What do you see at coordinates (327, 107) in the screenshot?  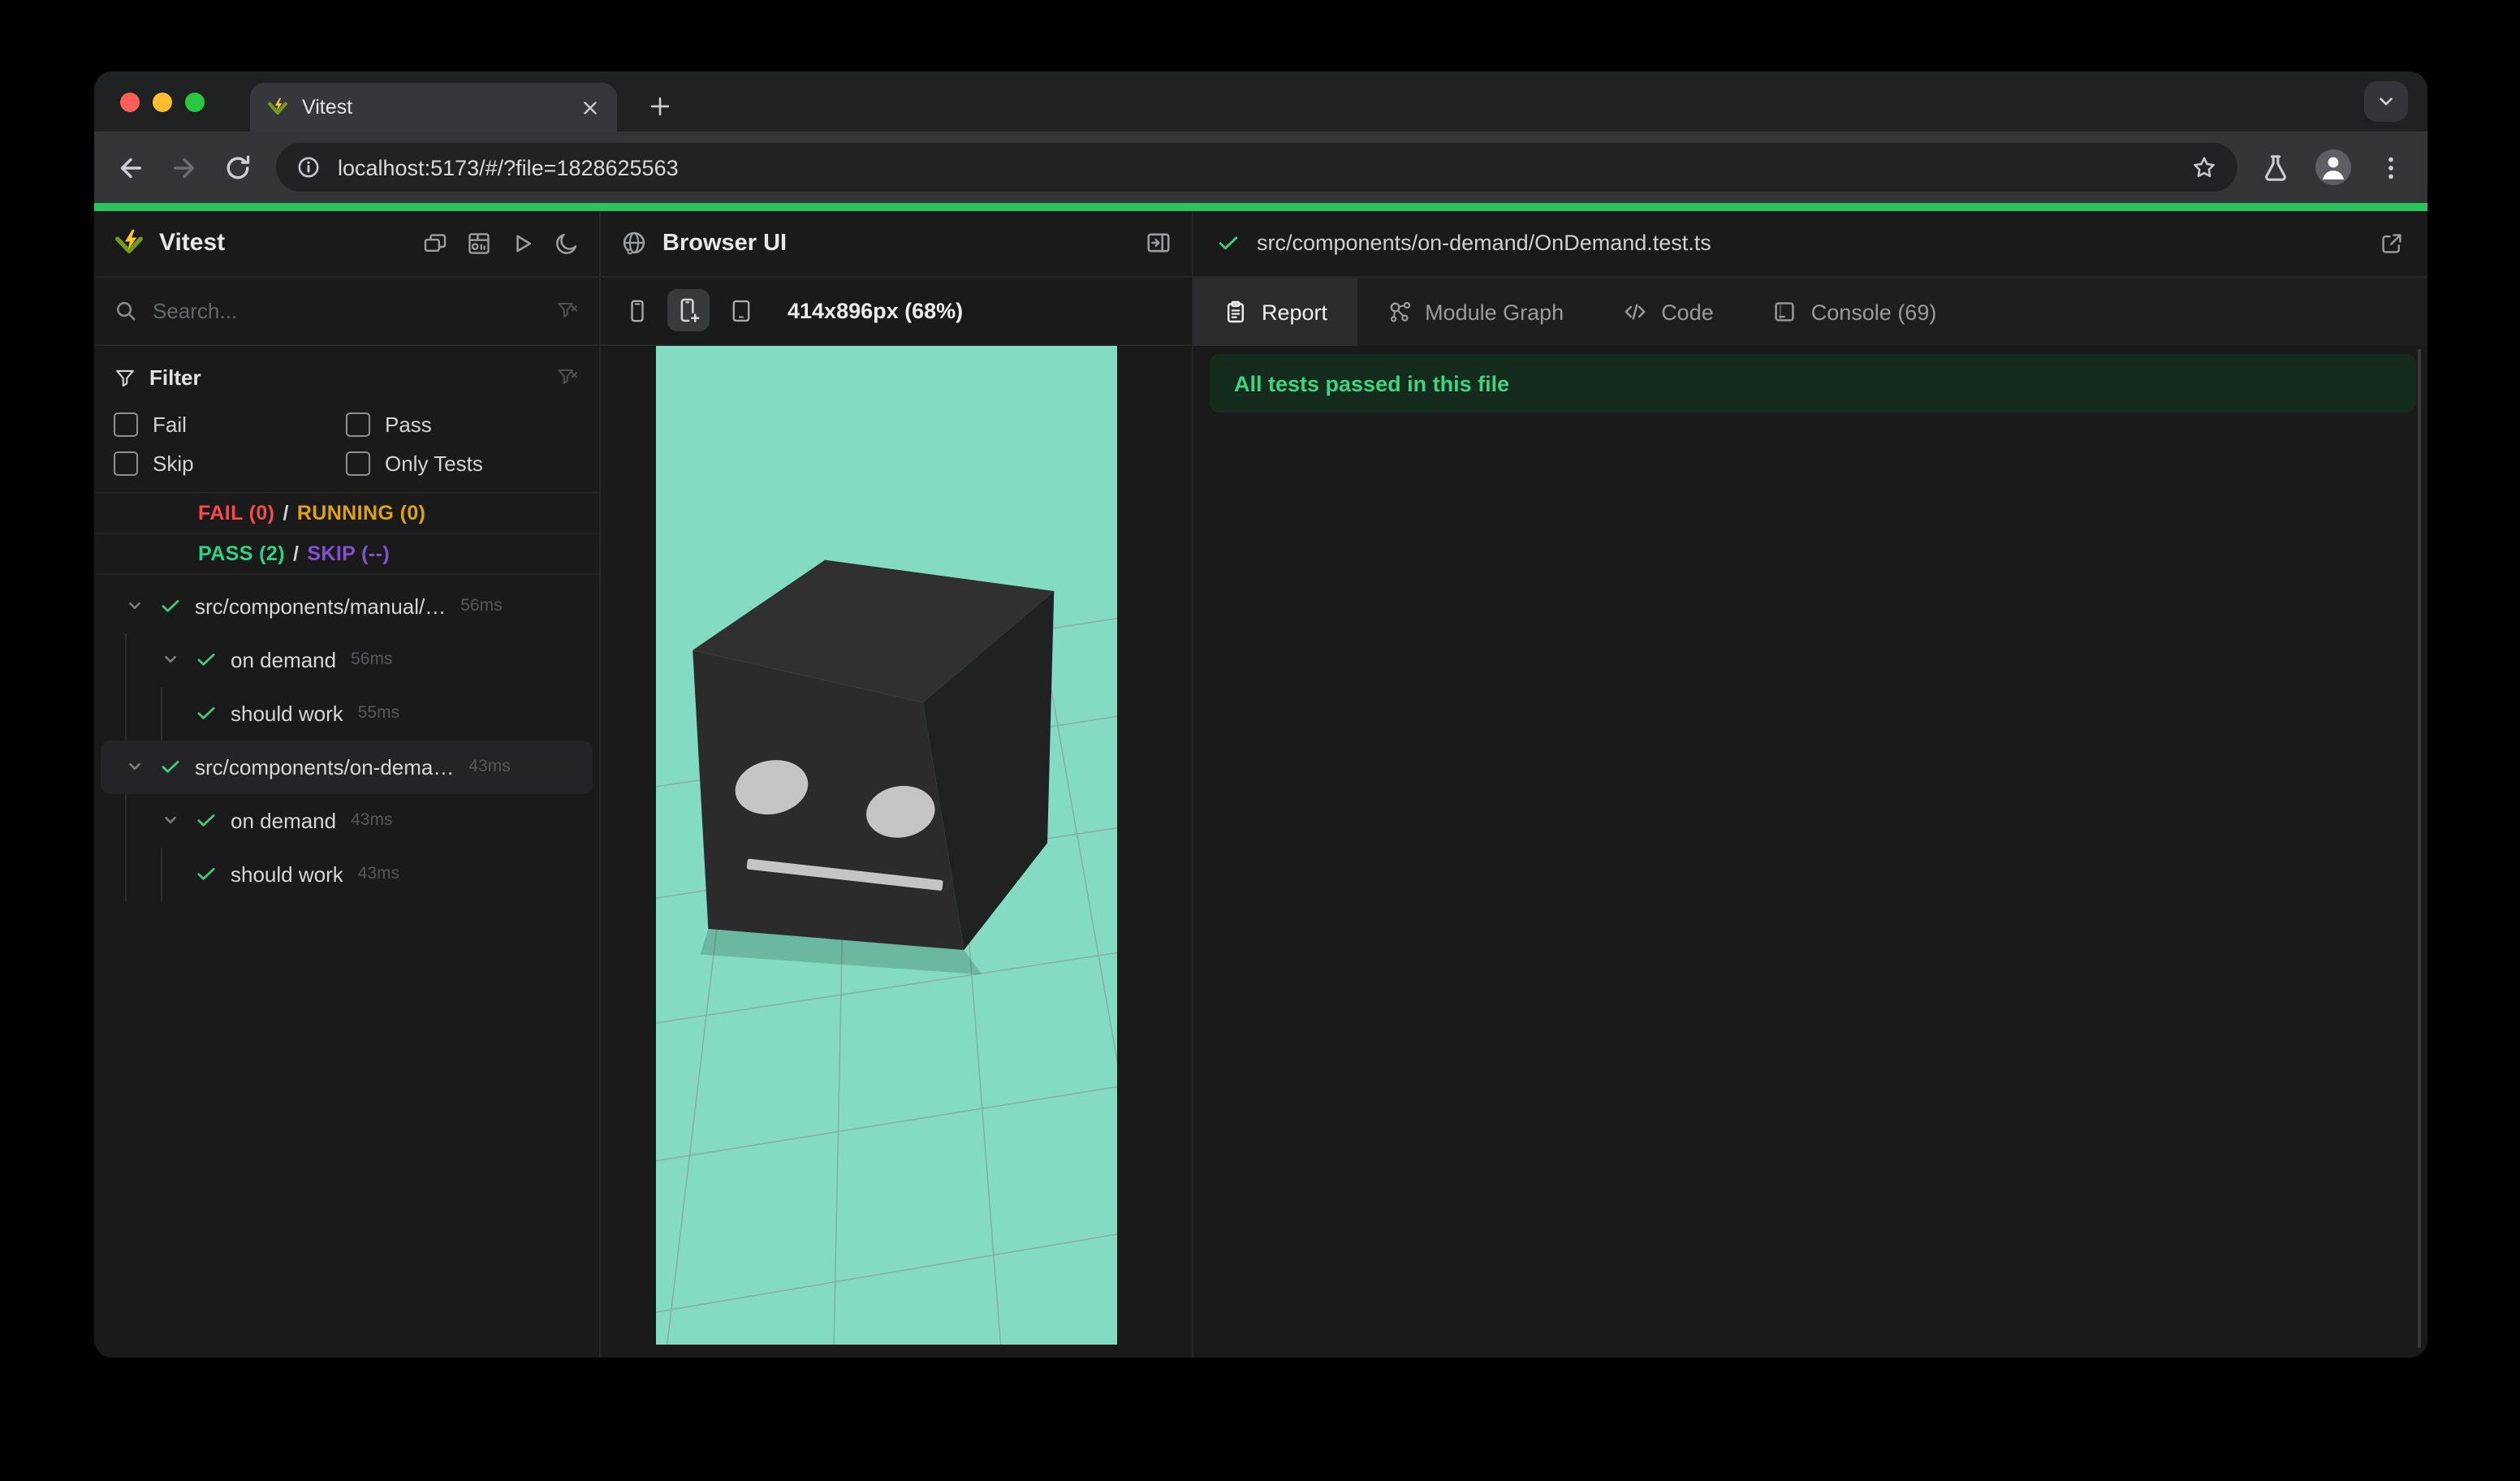 I see `tab-title: Vitest` at bounding box center [327, 107].